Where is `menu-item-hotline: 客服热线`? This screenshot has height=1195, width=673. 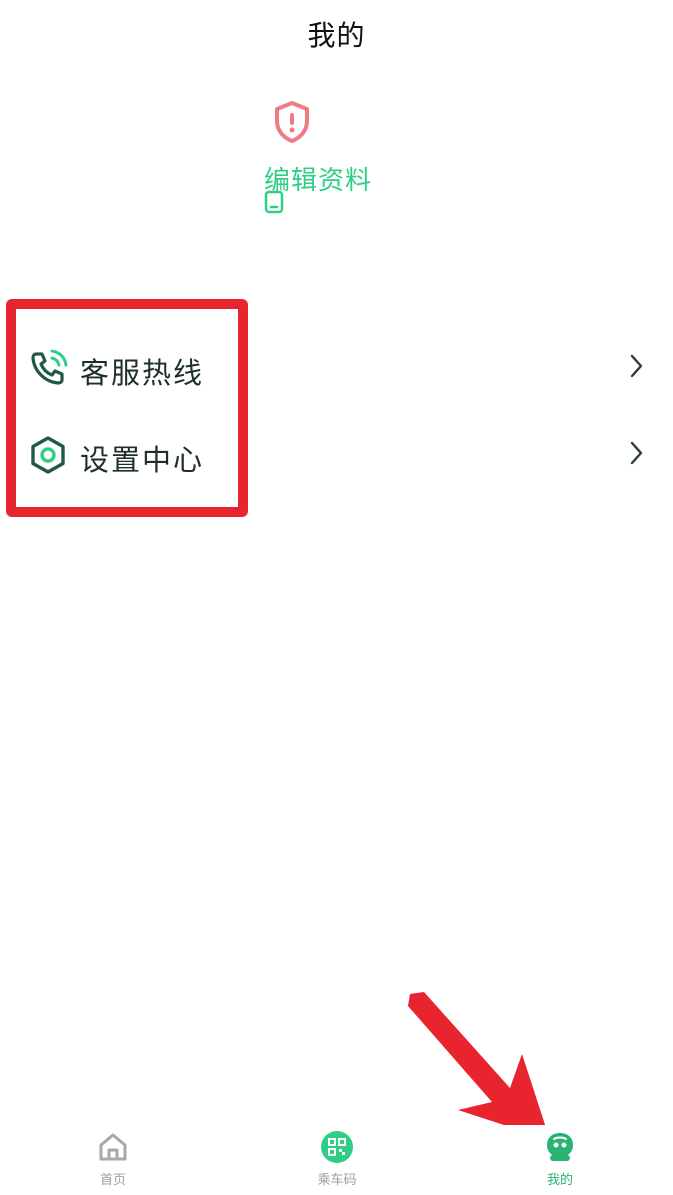 menu-item-hotline: 客服热线 is located at coordinates (336, 366).